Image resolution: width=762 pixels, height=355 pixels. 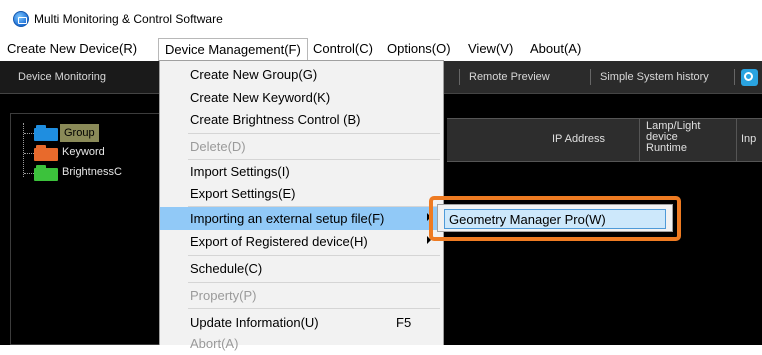 I want to click on menu-create-new-device: Create New Device(R), so click(x=72, y=48).